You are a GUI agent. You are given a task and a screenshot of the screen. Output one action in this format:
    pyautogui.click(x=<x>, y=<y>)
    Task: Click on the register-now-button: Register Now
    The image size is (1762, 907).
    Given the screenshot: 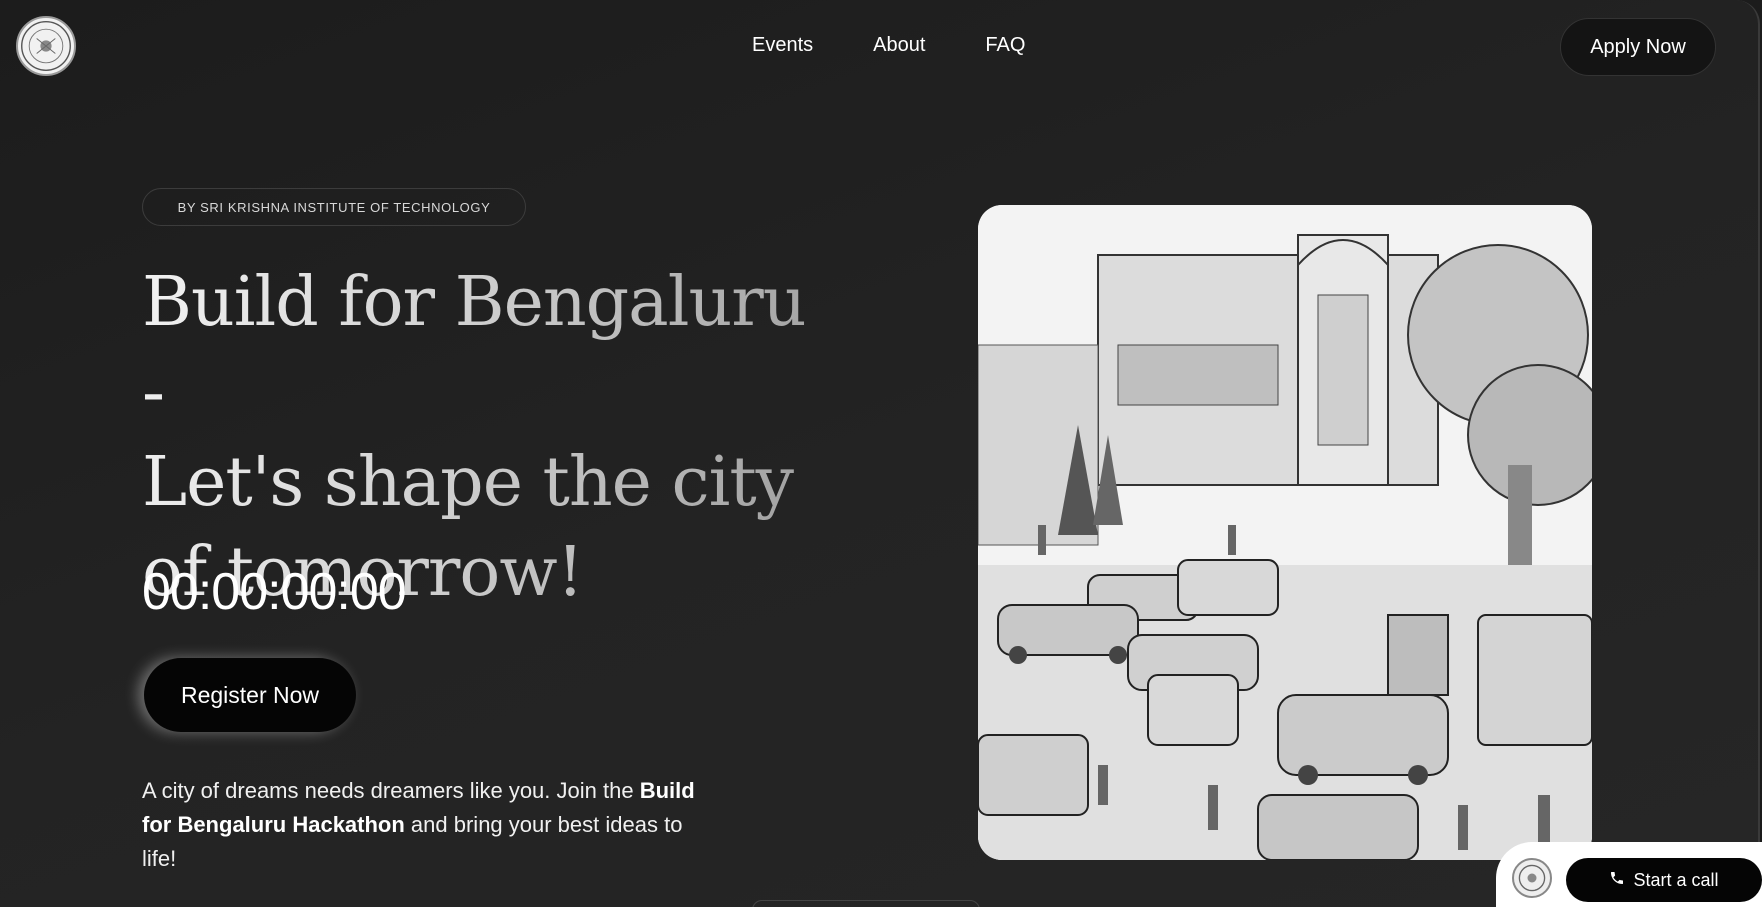 What is the action you would take?
    pyautogui.click(x=250, y=695)
    